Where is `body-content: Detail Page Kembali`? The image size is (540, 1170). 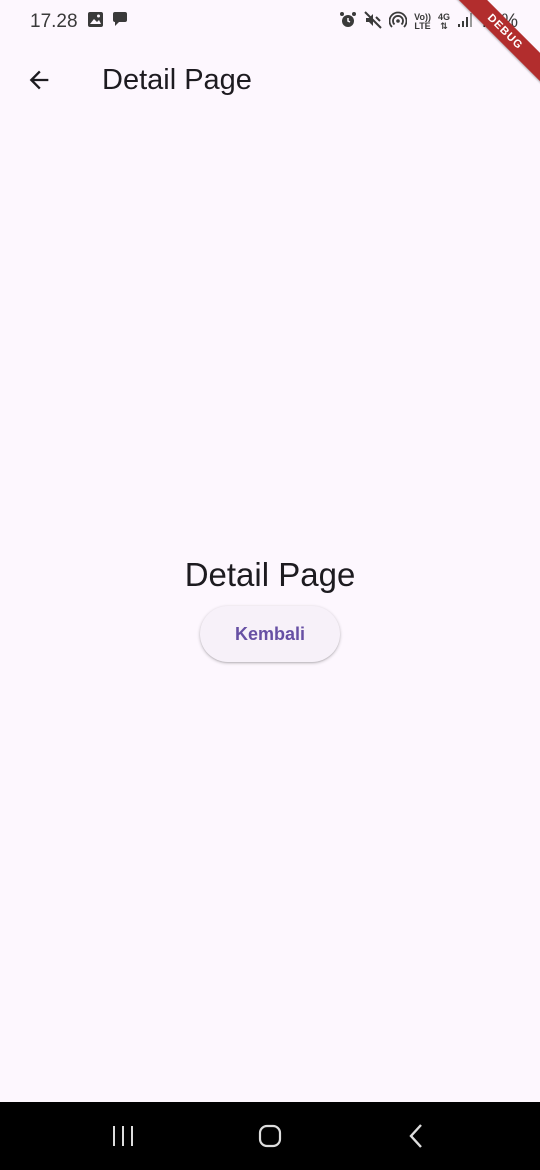
body-content: Detail Page Kembali is located at coordinates (270, 607).